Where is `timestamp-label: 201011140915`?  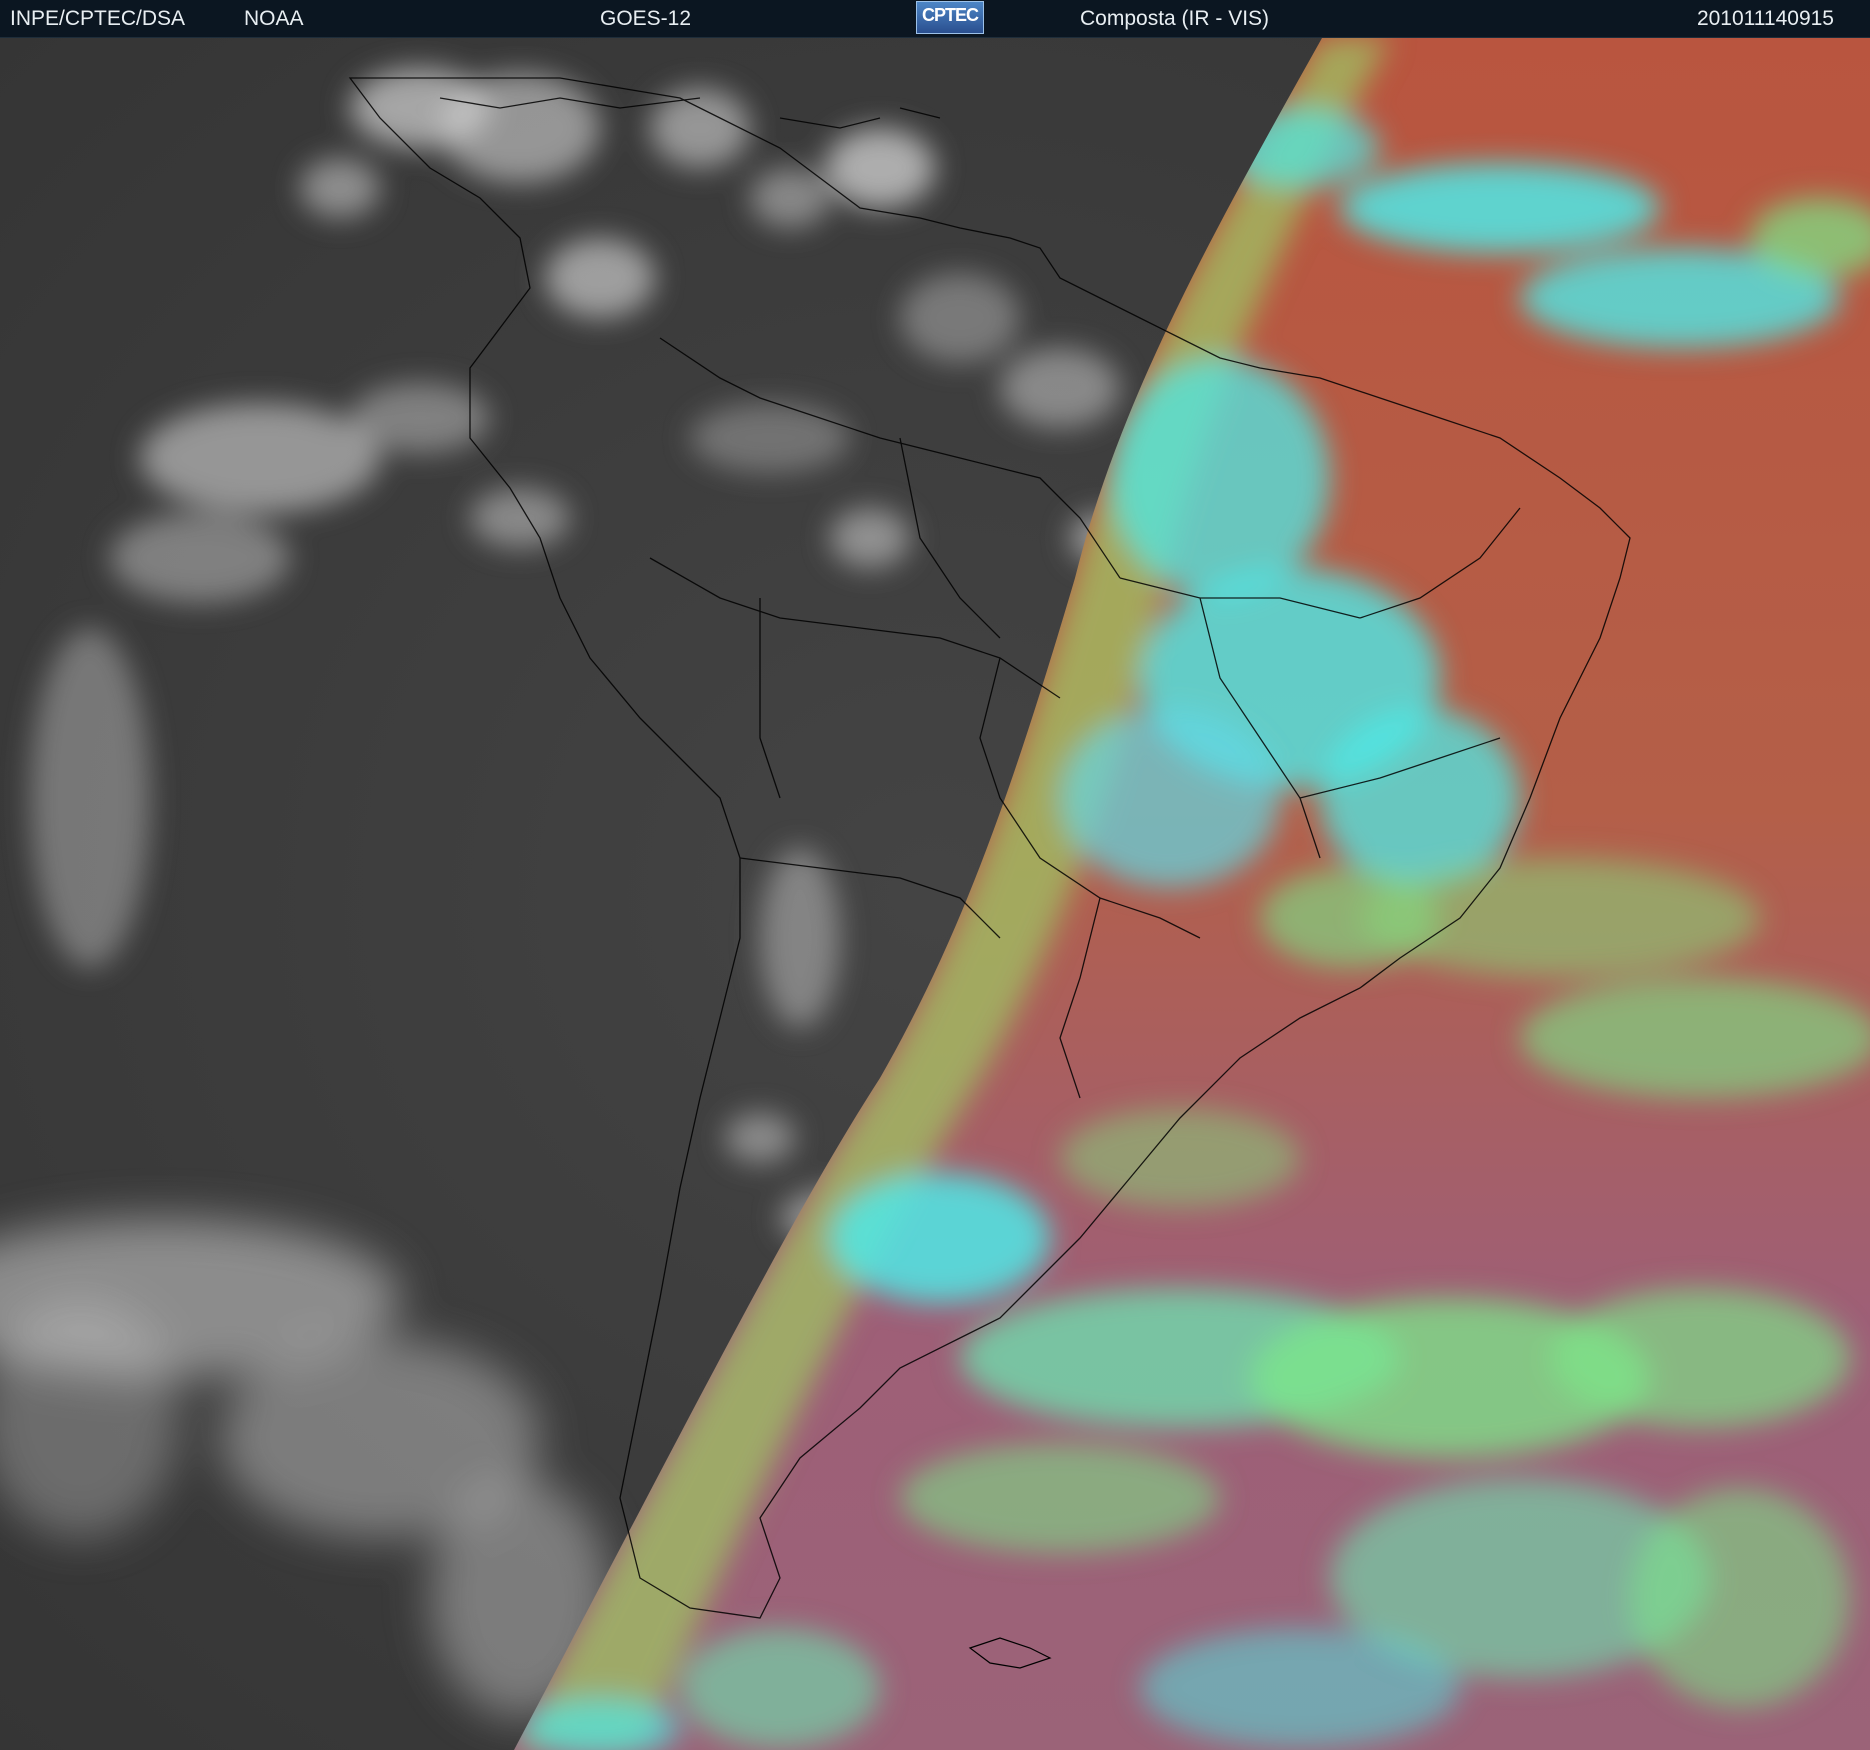
timestamp-label: 201011140915 is located at coordinates (1765, 18).